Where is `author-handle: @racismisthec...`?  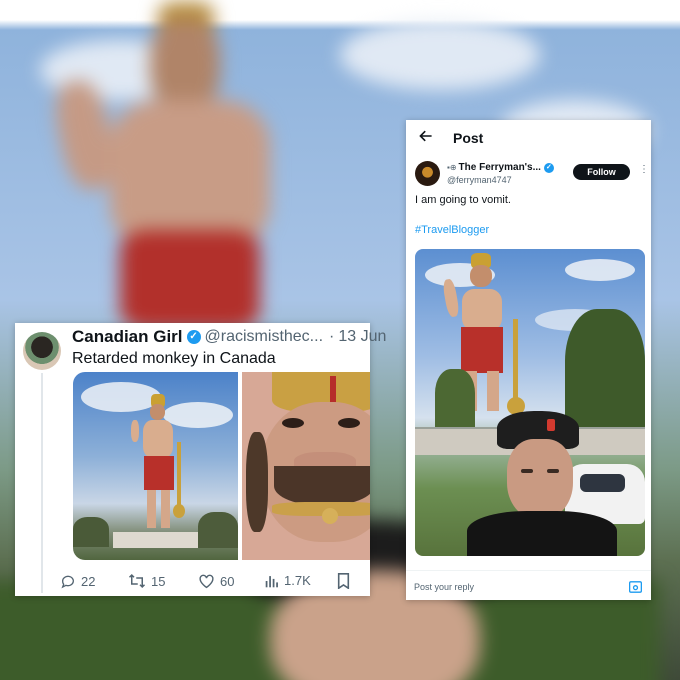 author-handle: @racismisthec... is located at coordinates (264, 337).